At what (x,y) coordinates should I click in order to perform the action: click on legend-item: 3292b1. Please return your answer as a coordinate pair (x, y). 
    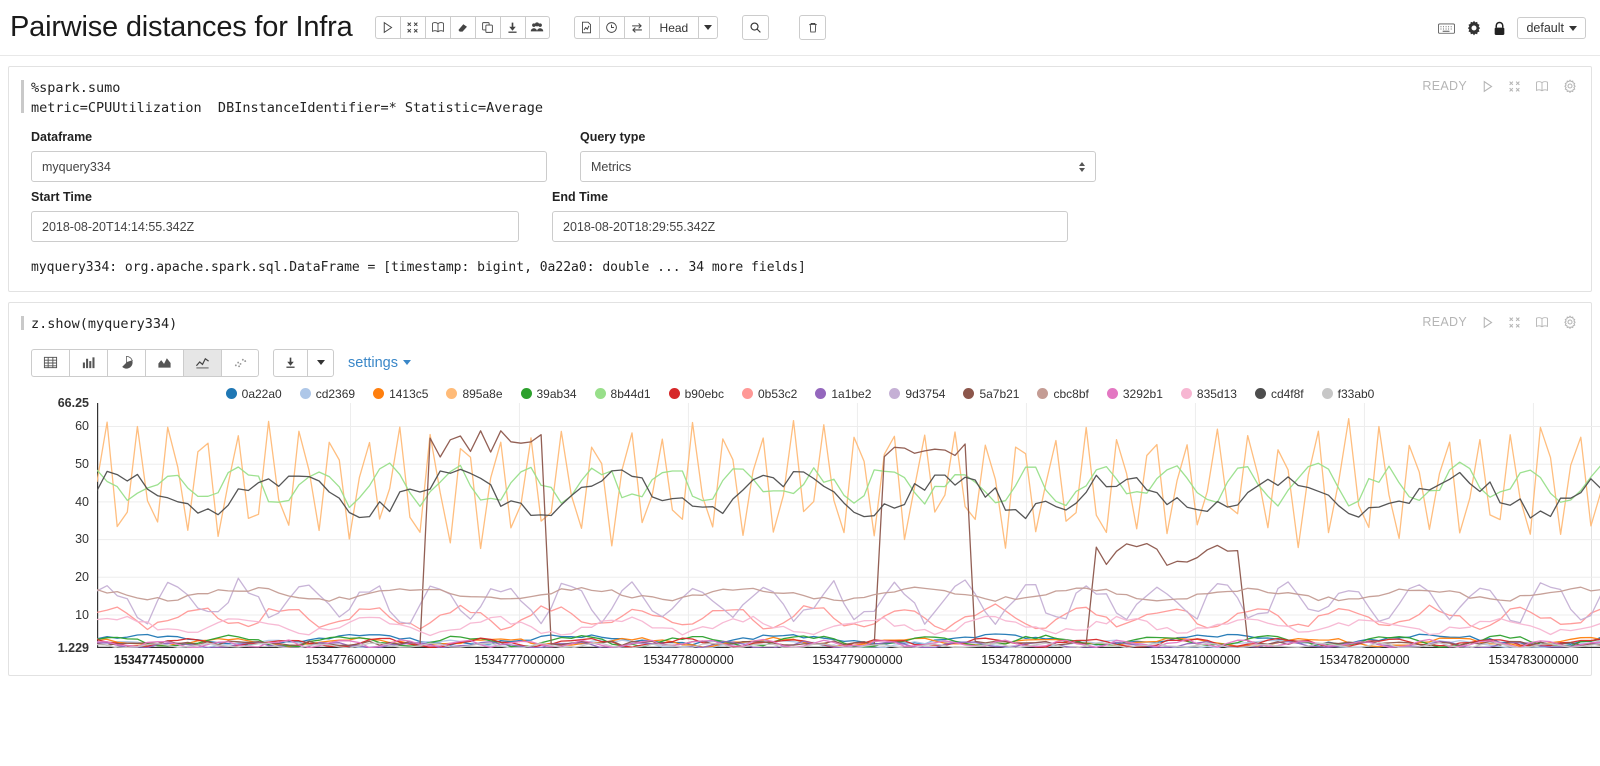
    Looking at the image, I should click on (1134, 393).